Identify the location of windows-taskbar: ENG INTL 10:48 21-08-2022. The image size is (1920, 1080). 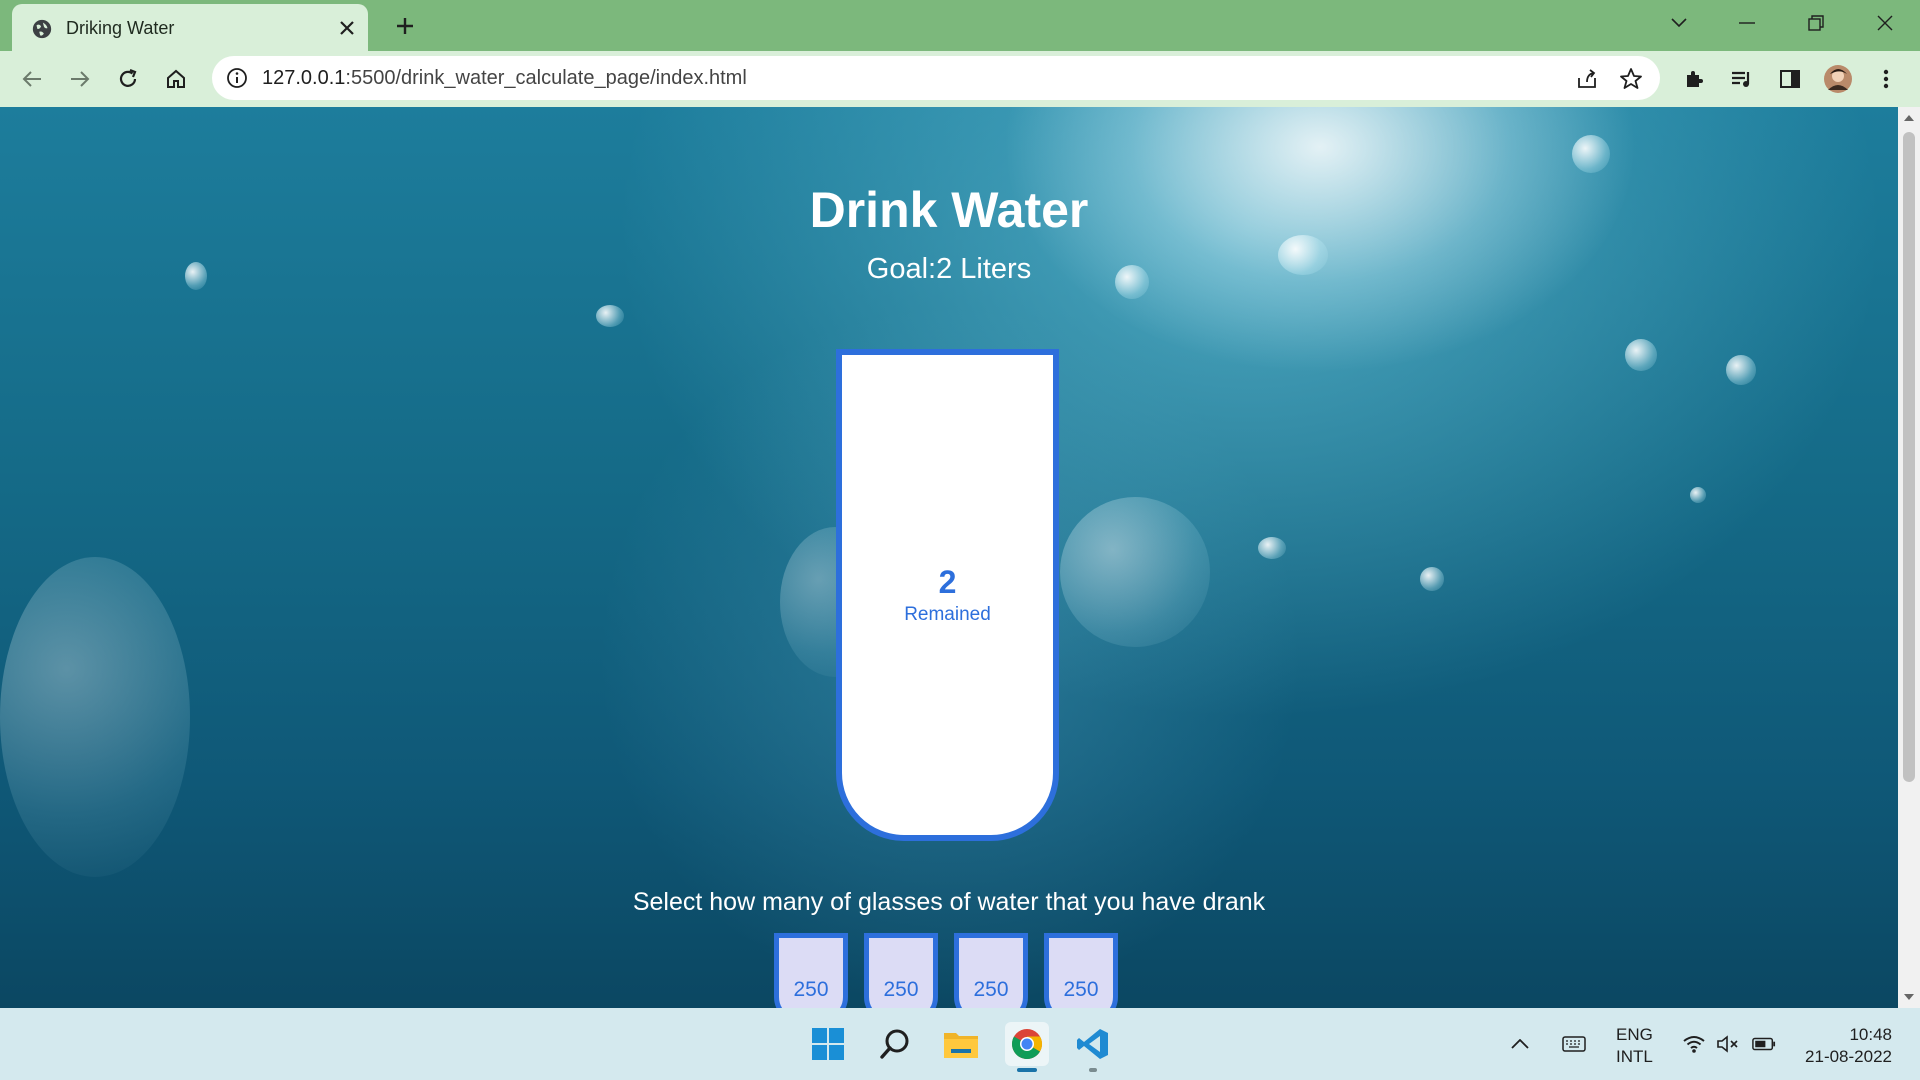
(960, 1044).